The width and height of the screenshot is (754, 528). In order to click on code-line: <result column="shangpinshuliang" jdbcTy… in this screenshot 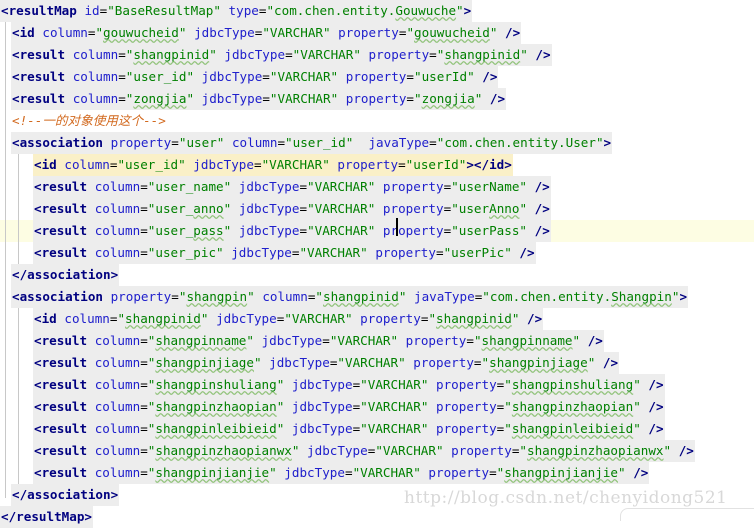, I will do `click(377, 385)`.